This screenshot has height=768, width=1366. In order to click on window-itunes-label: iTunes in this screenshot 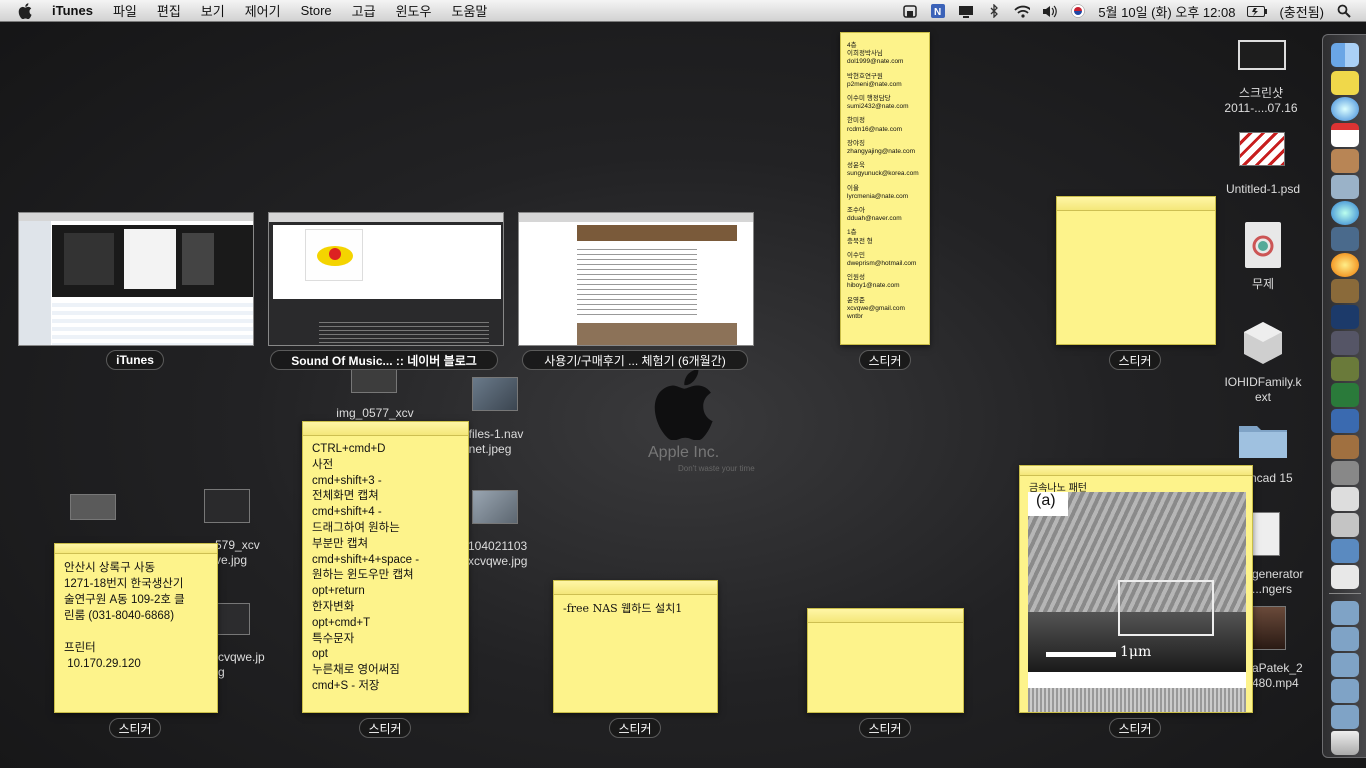, I will do `click(135, 360)`.